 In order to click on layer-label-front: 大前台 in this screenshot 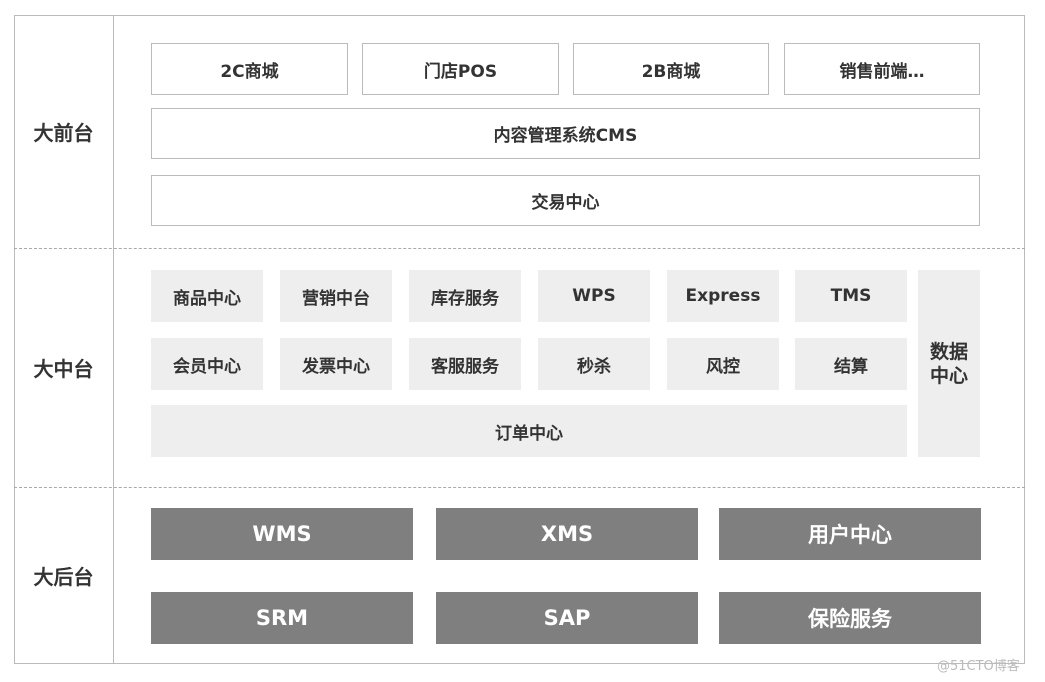, I will do `click(63, 133)`.